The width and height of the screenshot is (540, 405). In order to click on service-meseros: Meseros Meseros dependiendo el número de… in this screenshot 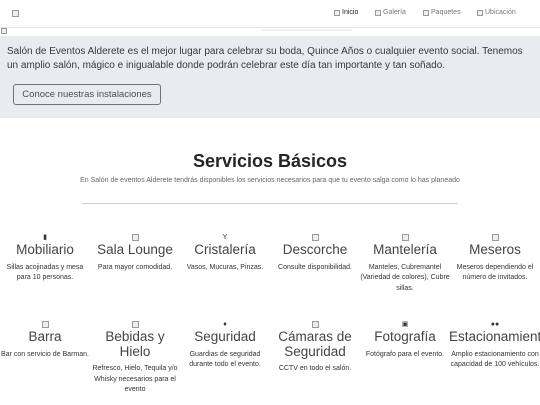, I will do `click(494, 259)`.